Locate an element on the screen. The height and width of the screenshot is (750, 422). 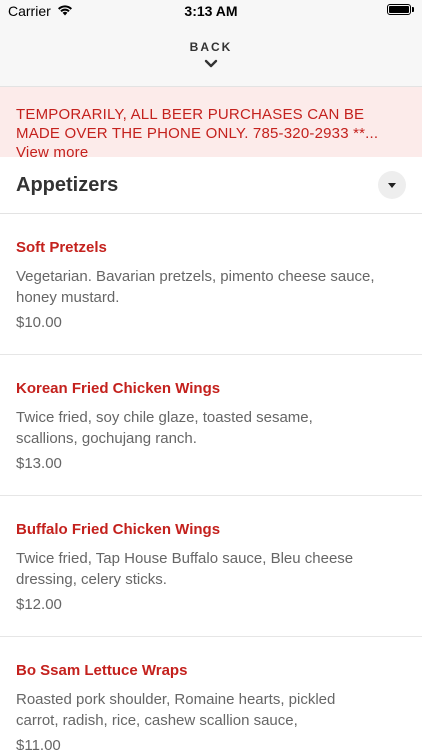
view-more-link: View more is located at coordinates (52, 150).